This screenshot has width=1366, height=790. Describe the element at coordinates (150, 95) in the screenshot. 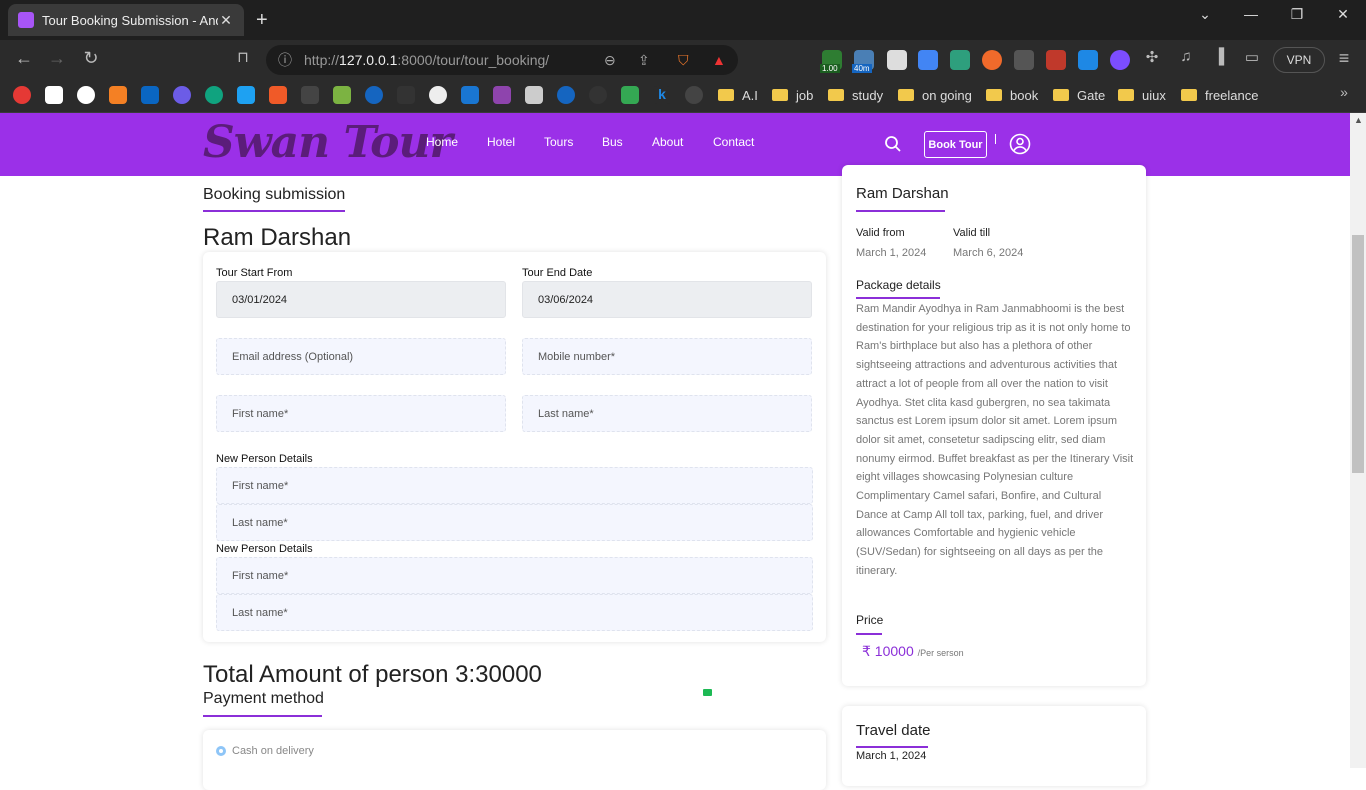

I see `linkedin-icon` at that location.